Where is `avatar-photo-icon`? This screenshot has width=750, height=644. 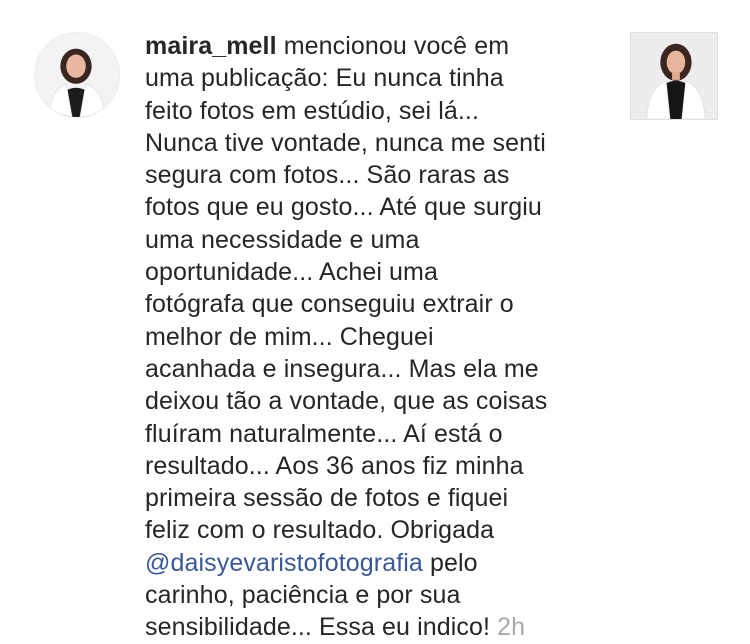 avatar-photo-icon is located at coordinates (77, 75).